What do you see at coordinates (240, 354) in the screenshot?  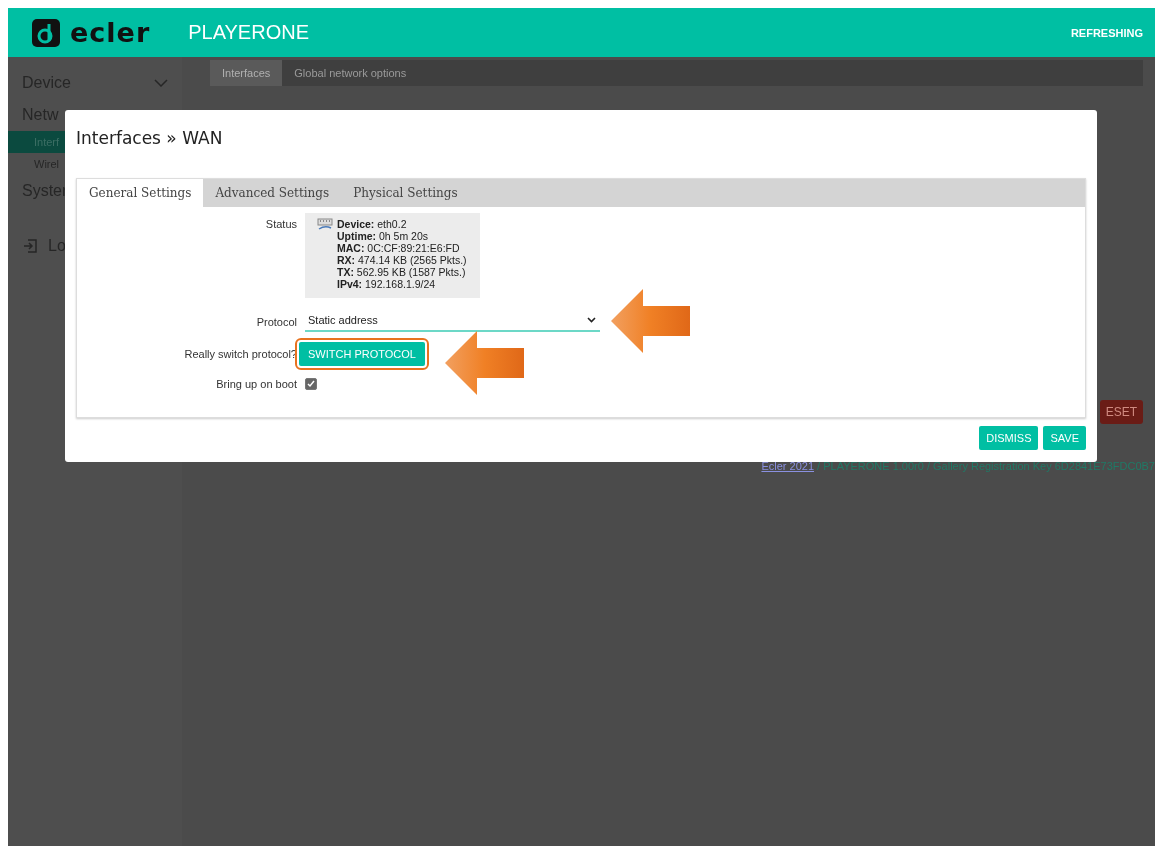 I see `field-label: Really switch protocol?` at bounding box center [240, 354].